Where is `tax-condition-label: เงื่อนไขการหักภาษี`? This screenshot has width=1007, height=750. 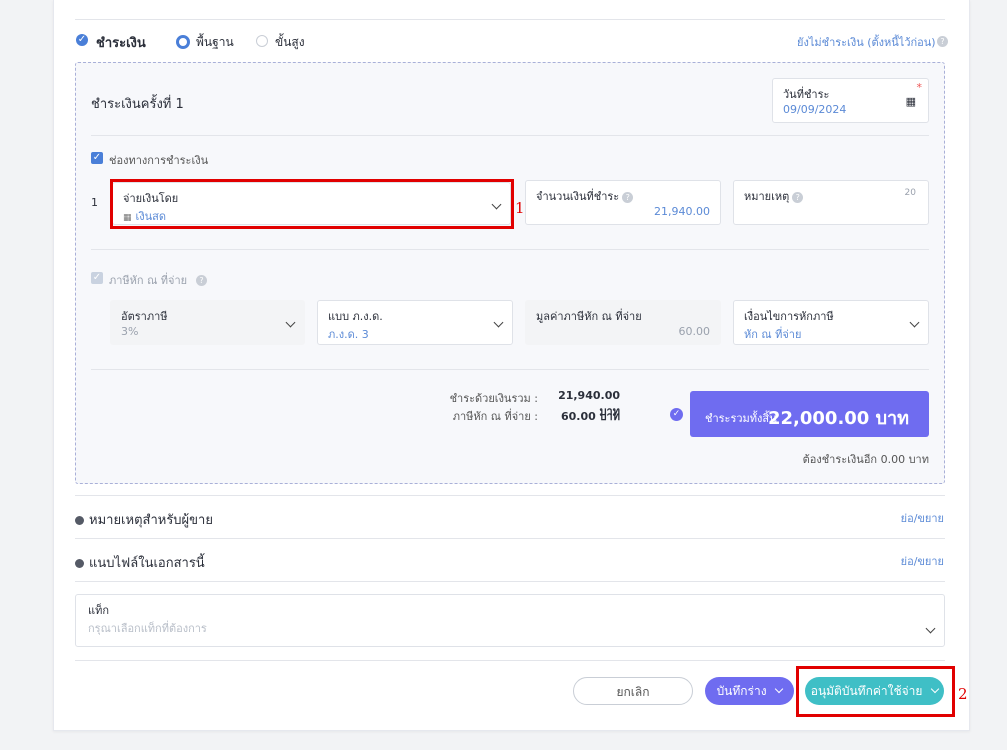
tax-condition-label: เงื่อนไขการหักภาษี is located at coordinates (789, 316).